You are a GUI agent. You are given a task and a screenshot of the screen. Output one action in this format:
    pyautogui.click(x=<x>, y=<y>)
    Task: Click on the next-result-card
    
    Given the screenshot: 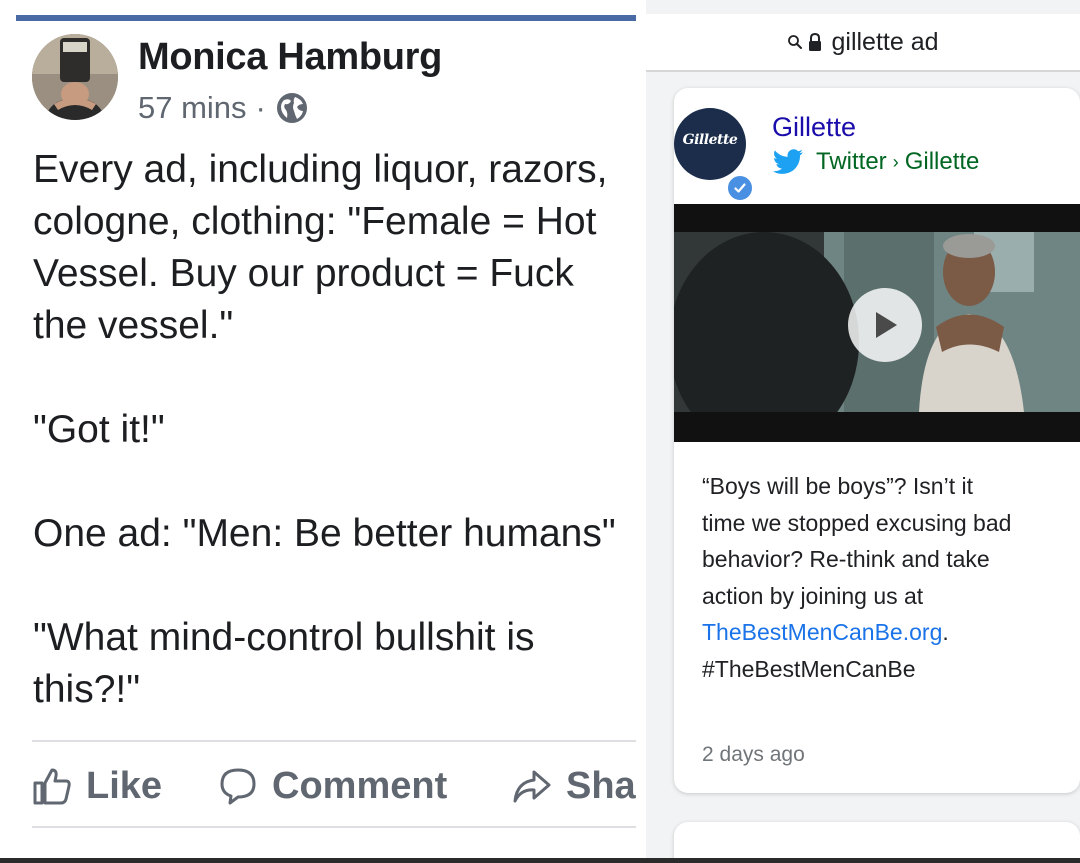 What is the action you would take?
    pyautogui.click(x=877, y=840)
    